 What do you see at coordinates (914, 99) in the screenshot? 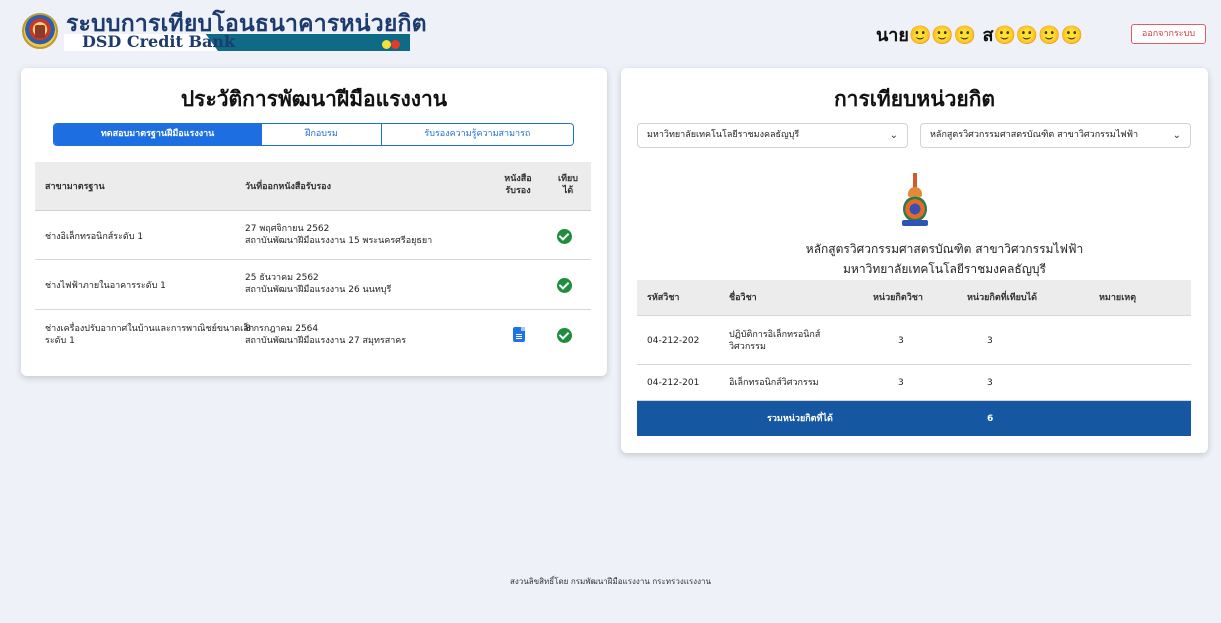
I see `credit-transfer-title: การเทียบหน่วยกิต` at bounding box center [914, 99].